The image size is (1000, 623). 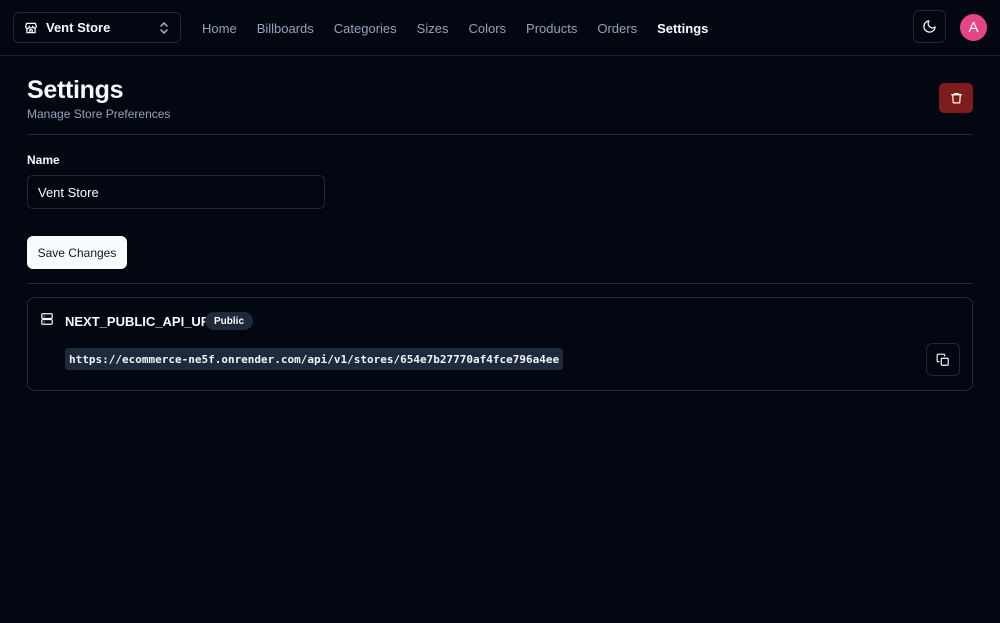 I want to click on nav-link-products: Products, so click(x=551, y=28).